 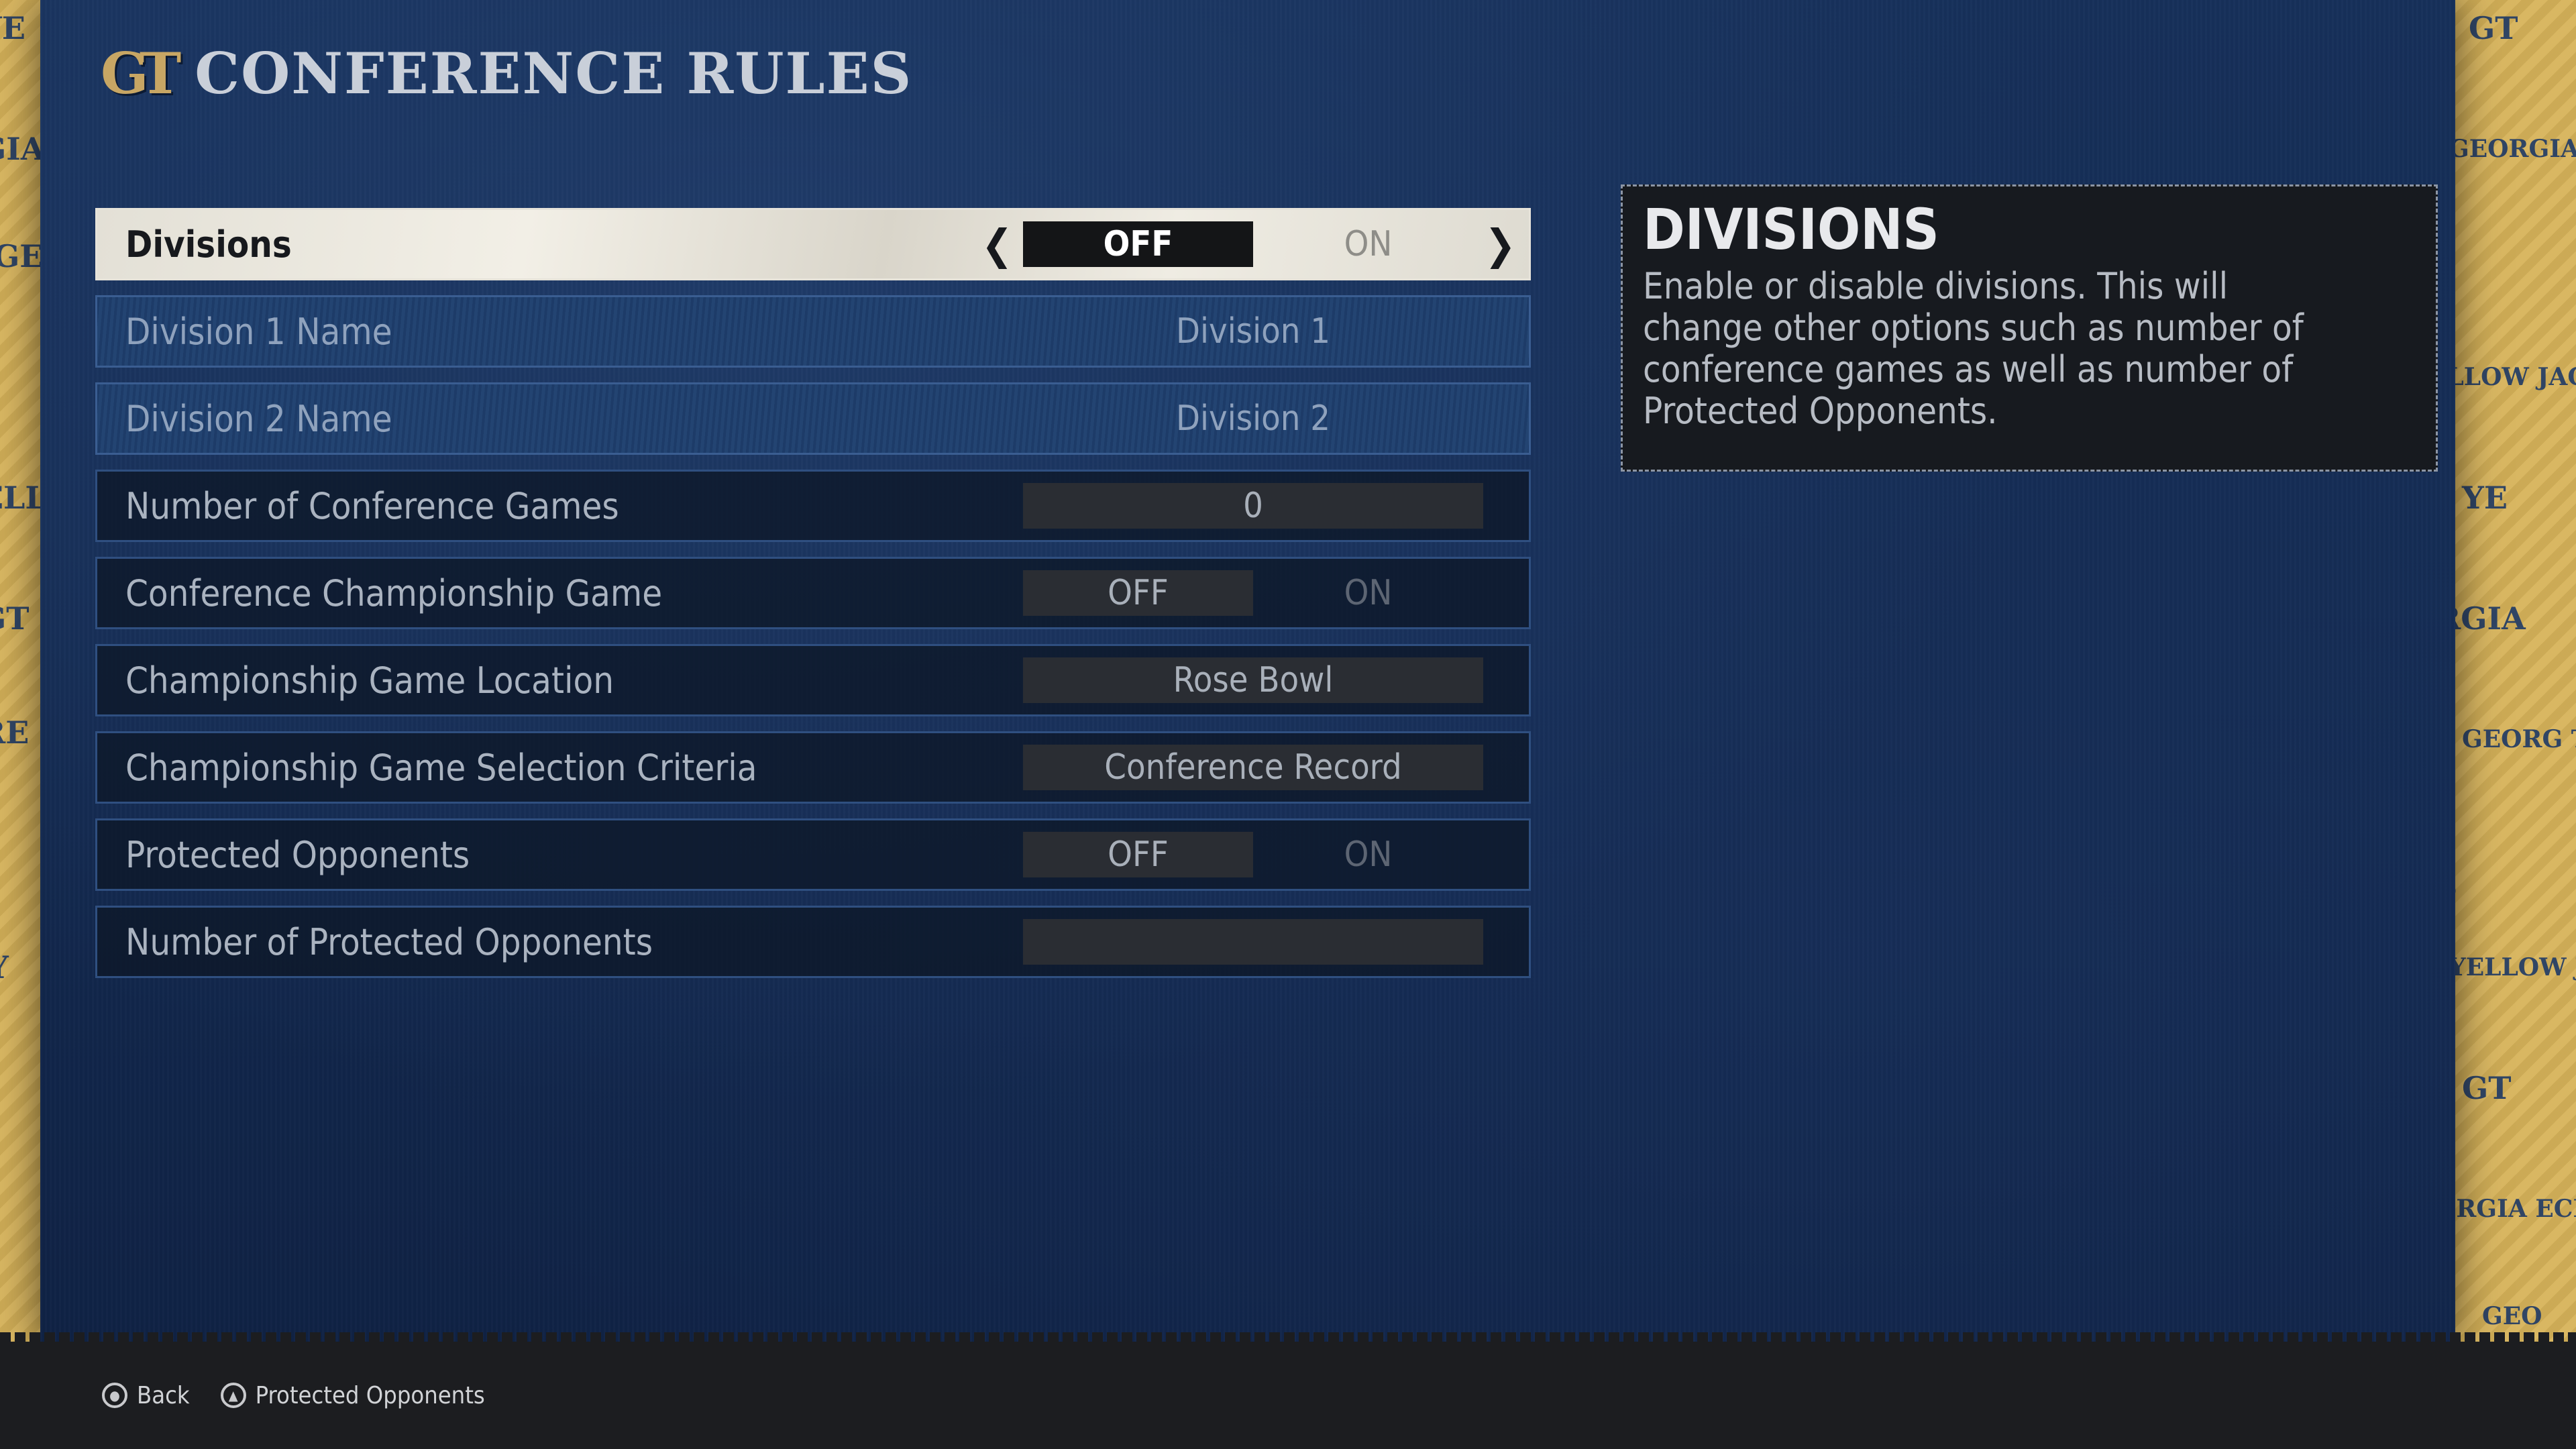 What do you see at coordinates (141, 73) in the screenshot?
I see `team-logo: GT` at bounding box center [141, 73].